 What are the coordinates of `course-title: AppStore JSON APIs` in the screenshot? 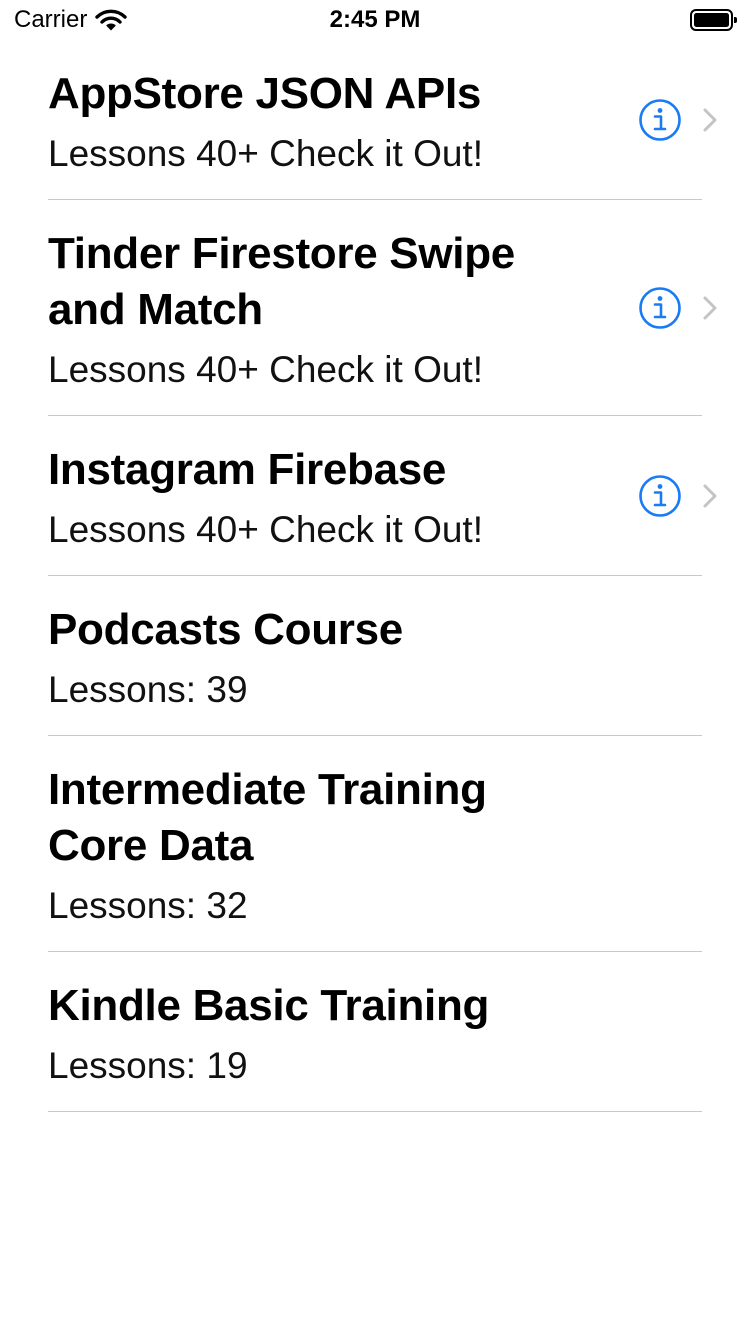 It's located at (265, 93).